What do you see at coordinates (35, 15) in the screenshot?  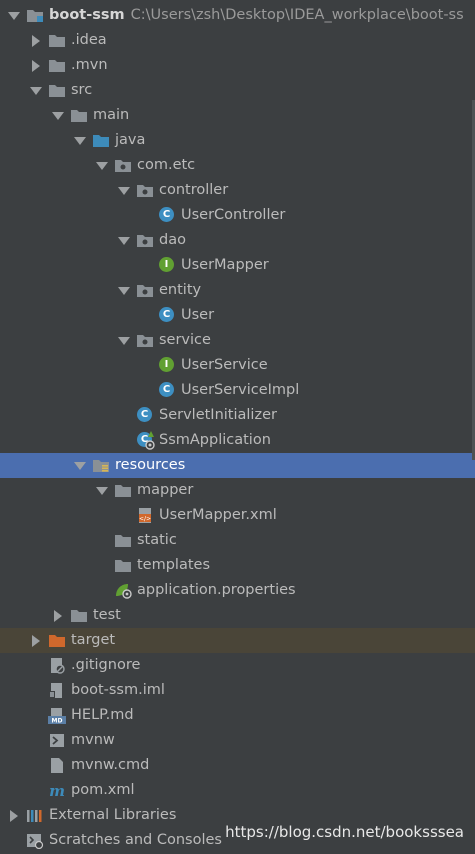 I see `module-folder-icon` at bounding box center [35, 15].